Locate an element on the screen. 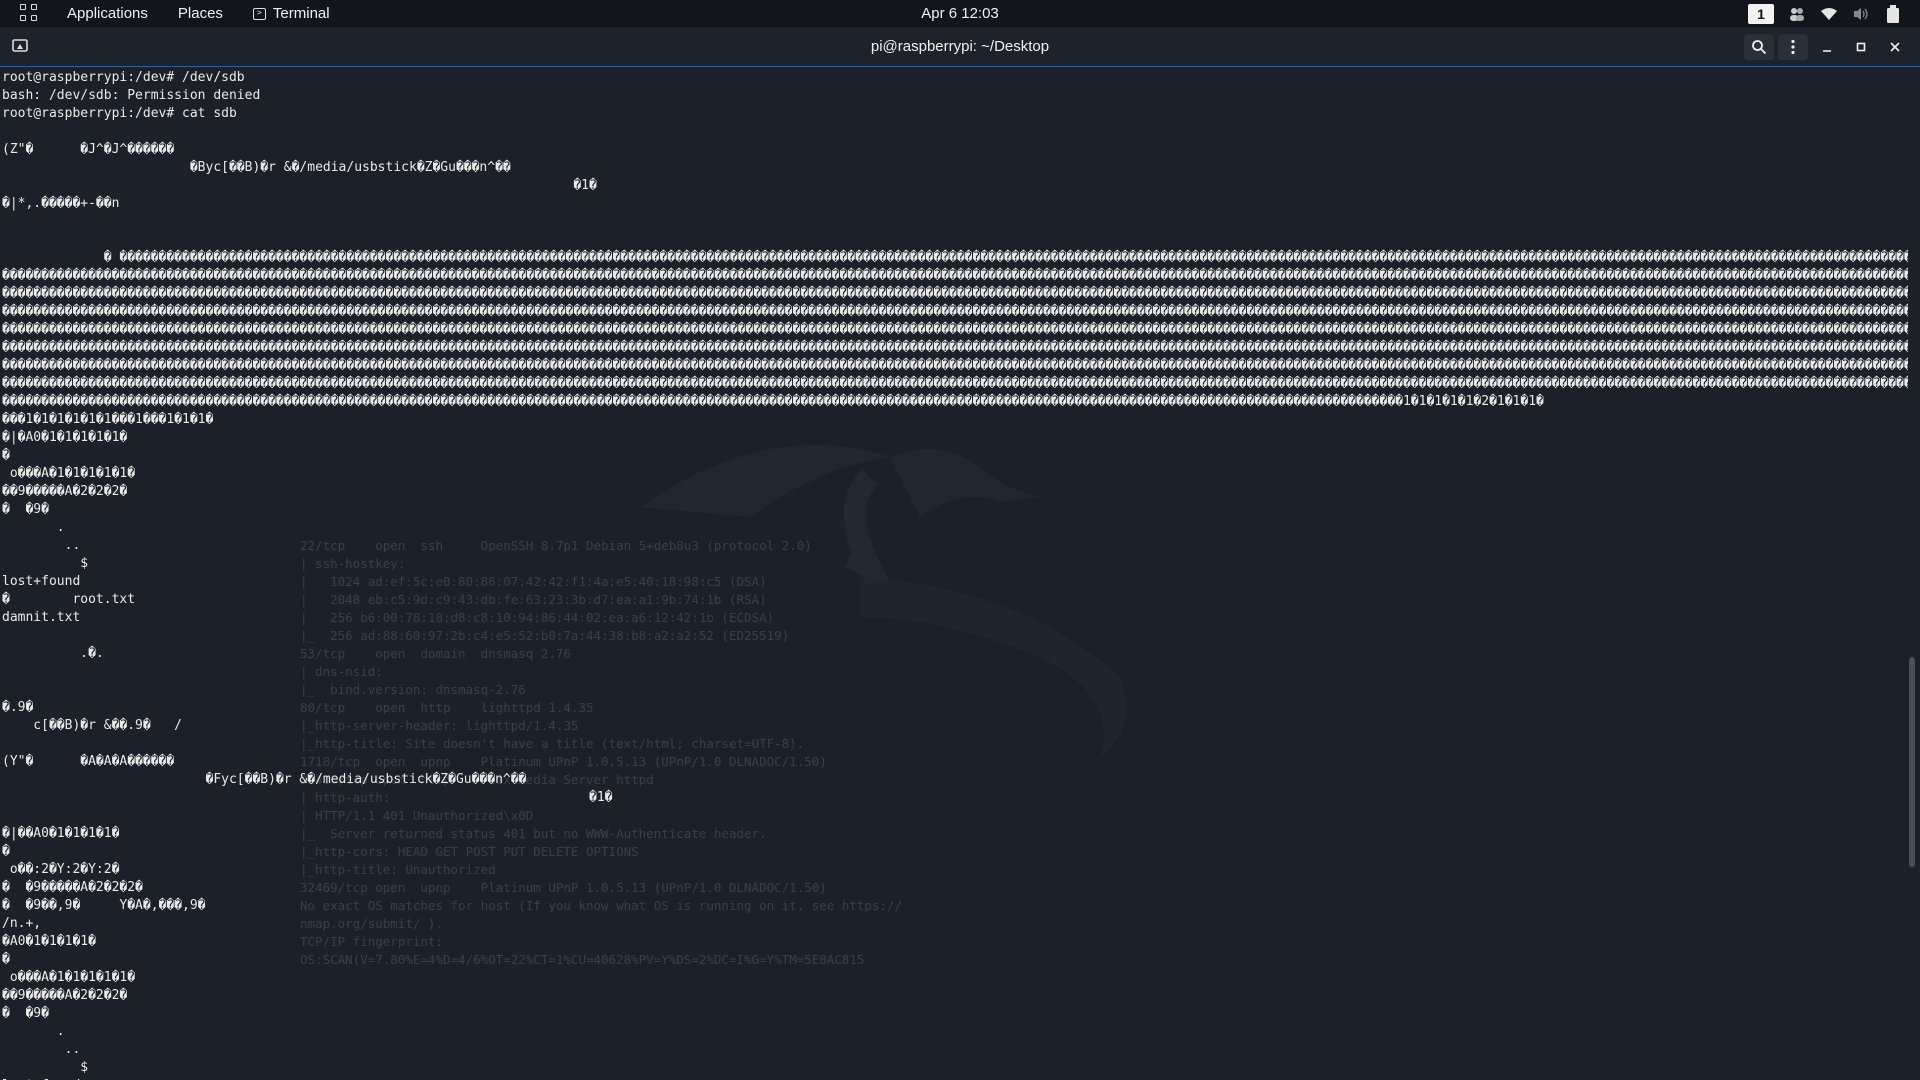 The width and height of the screenshot is (1920, 1080). terminal-line: /n.+, is located at coordinates (22, 923).